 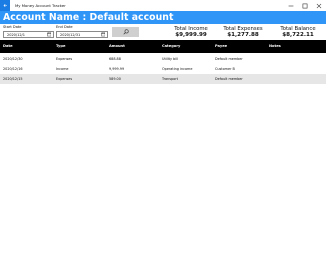 I want to click on maximize-icon, so click(x=305, y=5).